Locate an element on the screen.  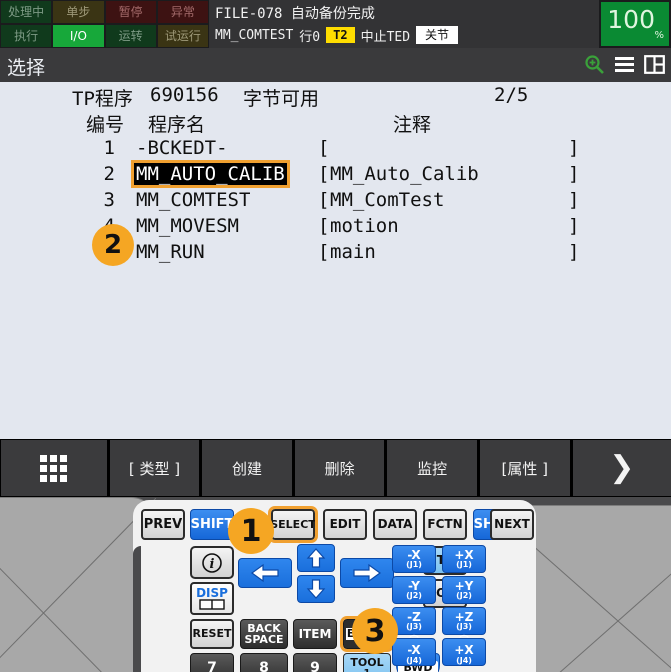
status-hold: 暂停 is located at coordinates (130, 12).